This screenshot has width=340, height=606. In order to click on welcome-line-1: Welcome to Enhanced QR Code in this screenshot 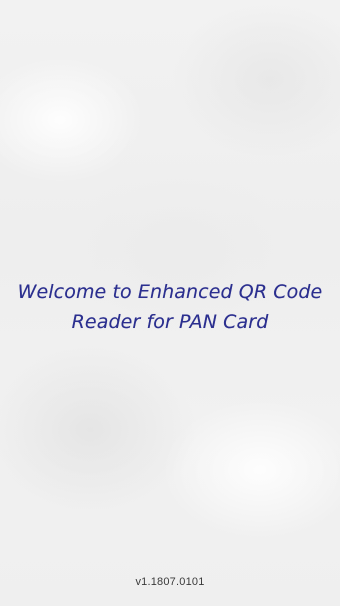, I will do `click(170, 292)`.